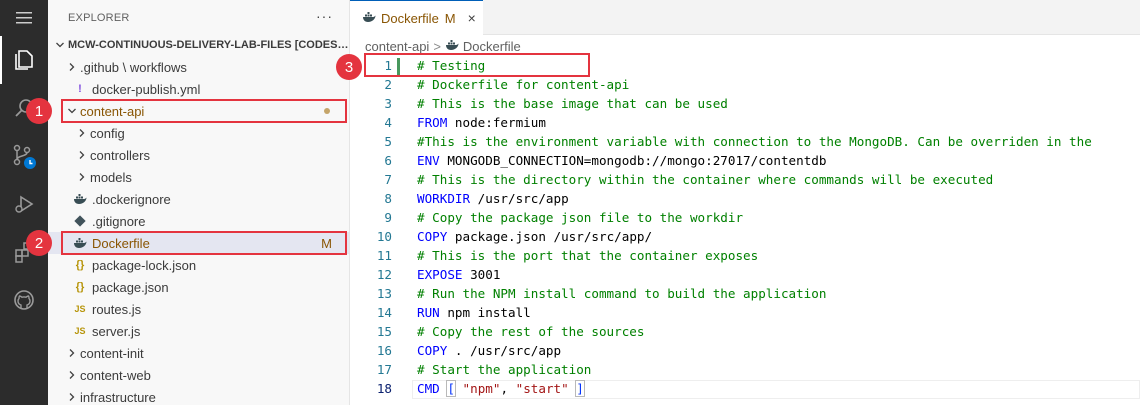 This screenshot has height=405, width=1140. I want to click on line-number: 2, so click(388, 84).